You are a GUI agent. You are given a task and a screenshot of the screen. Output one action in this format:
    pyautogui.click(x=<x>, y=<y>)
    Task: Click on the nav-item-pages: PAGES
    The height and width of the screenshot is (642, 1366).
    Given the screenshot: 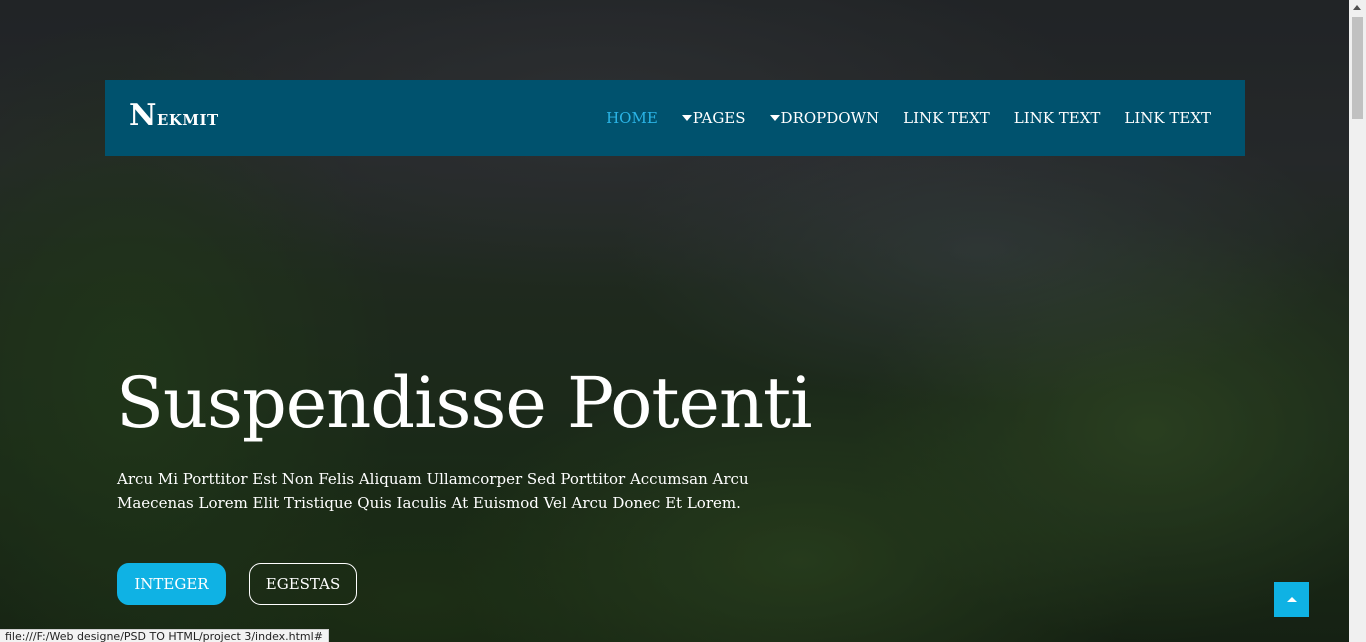 What is the action you would take?
    pyautogui.click(x=713, y=118)
    